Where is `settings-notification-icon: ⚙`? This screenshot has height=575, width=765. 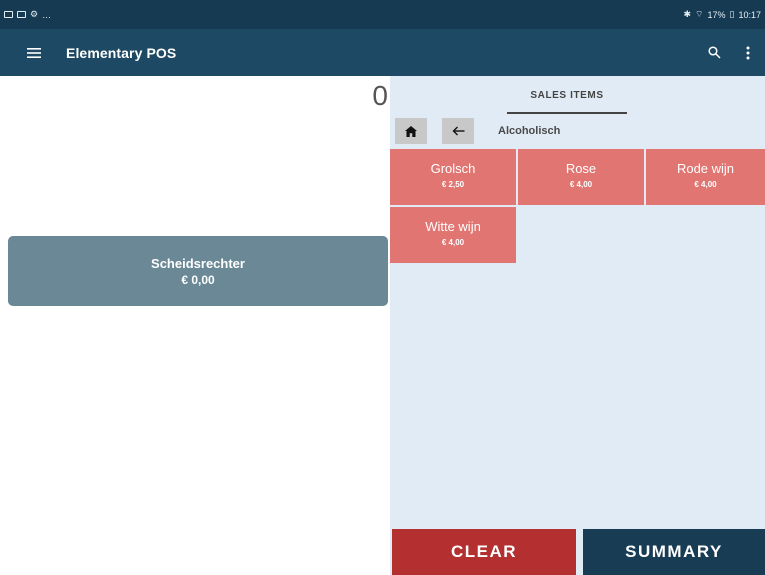 settings-notification-icon: ⚙ is located at coordinates (34, 14).